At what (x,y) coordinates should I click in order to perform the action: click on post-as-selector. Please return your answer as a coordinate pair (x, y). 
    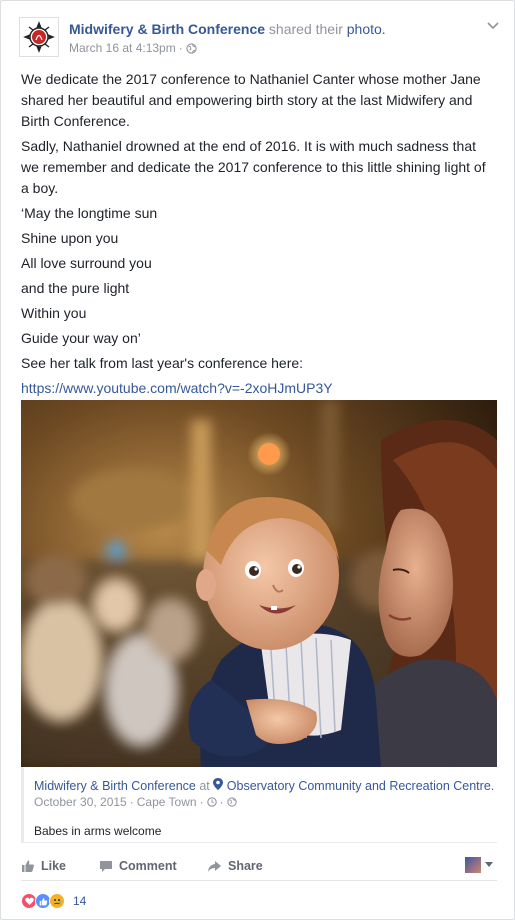
    Looking at the image, I should click on (479, 865).